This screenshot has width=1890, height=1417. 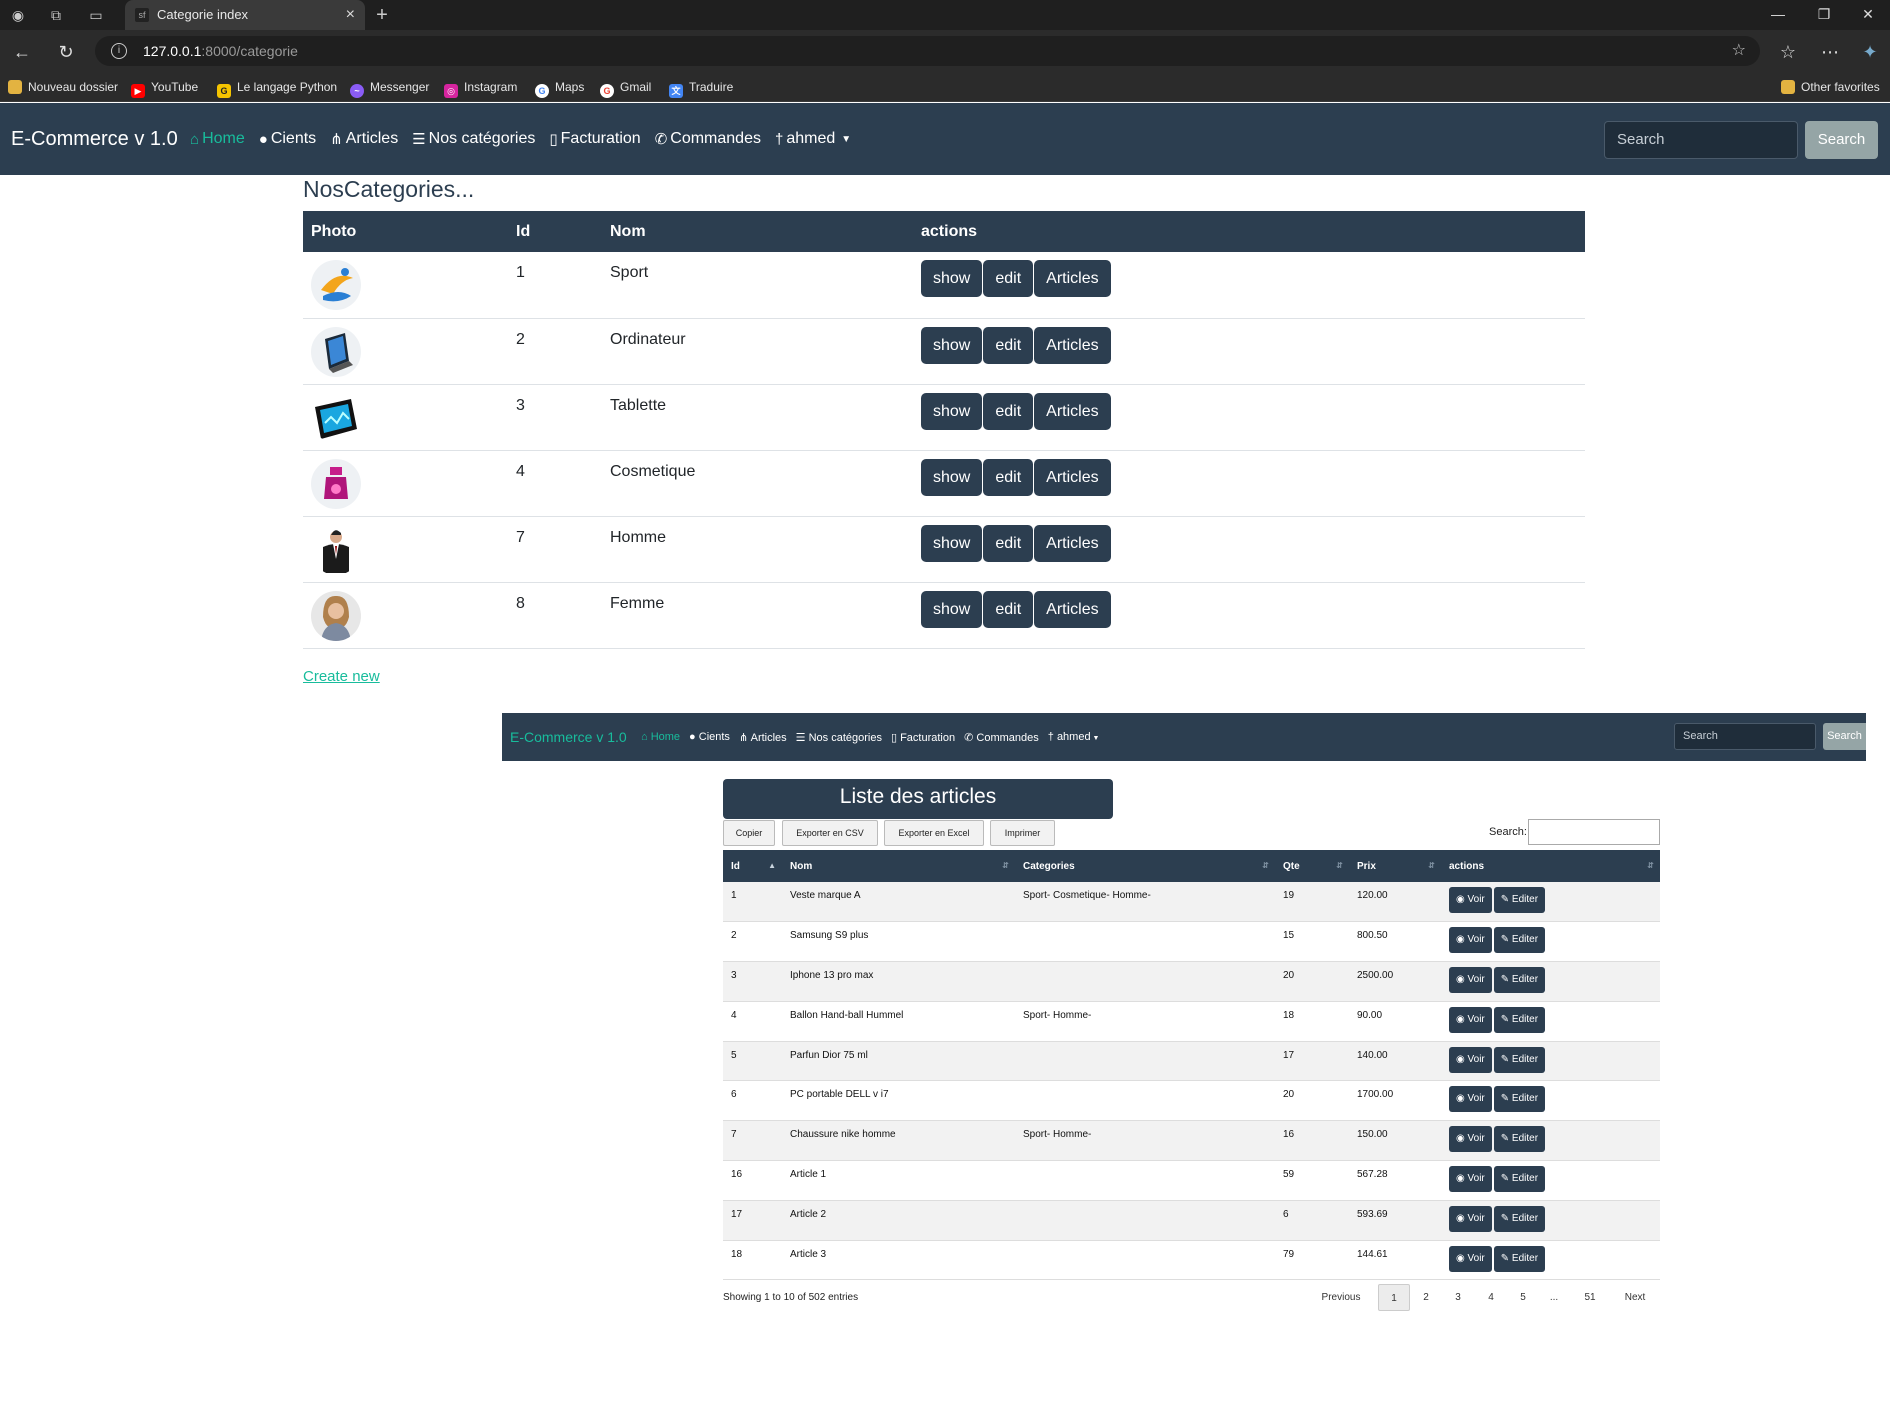 What do you see at coordinates (63, 87) in the screenshot?
I see `bookmark-folder: Nouveau dossier` at bounding box center [63, 87].